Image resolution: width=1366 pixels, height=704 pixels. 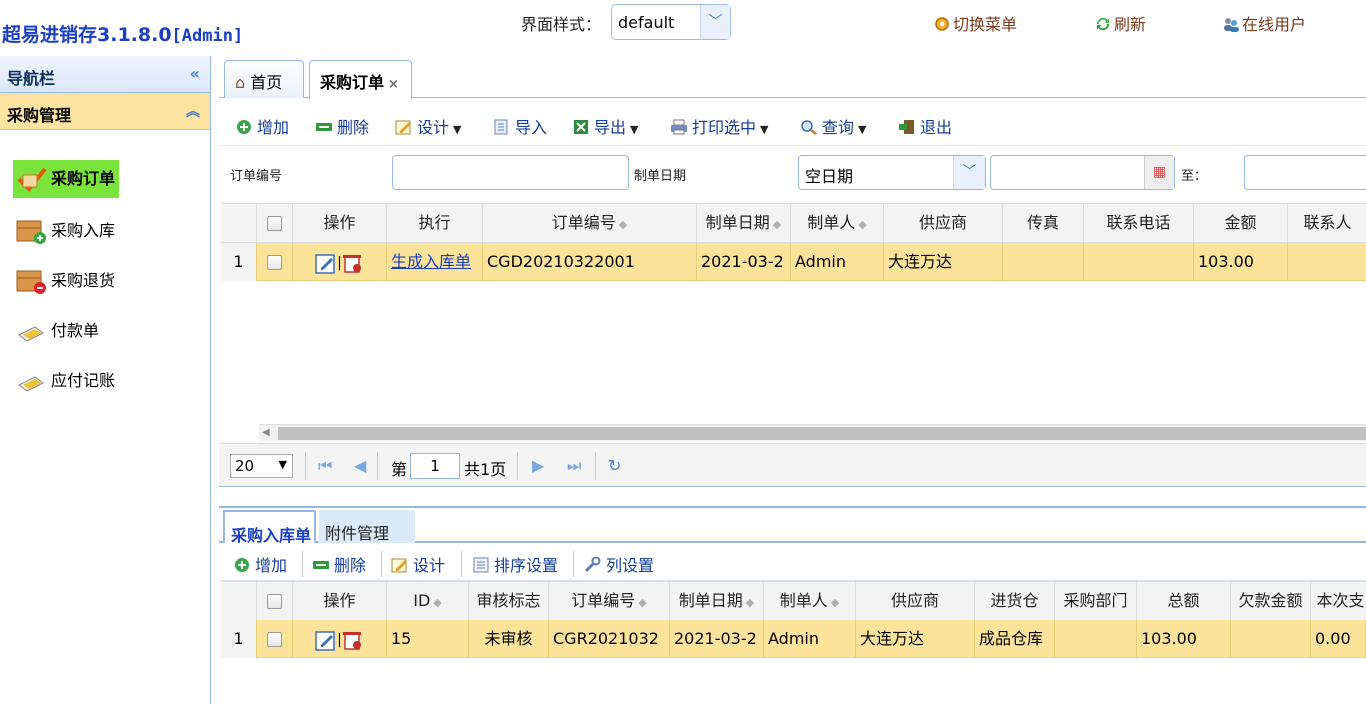 I want to click on tab-home: ⌂ 首页, so click(x=264, y=79).